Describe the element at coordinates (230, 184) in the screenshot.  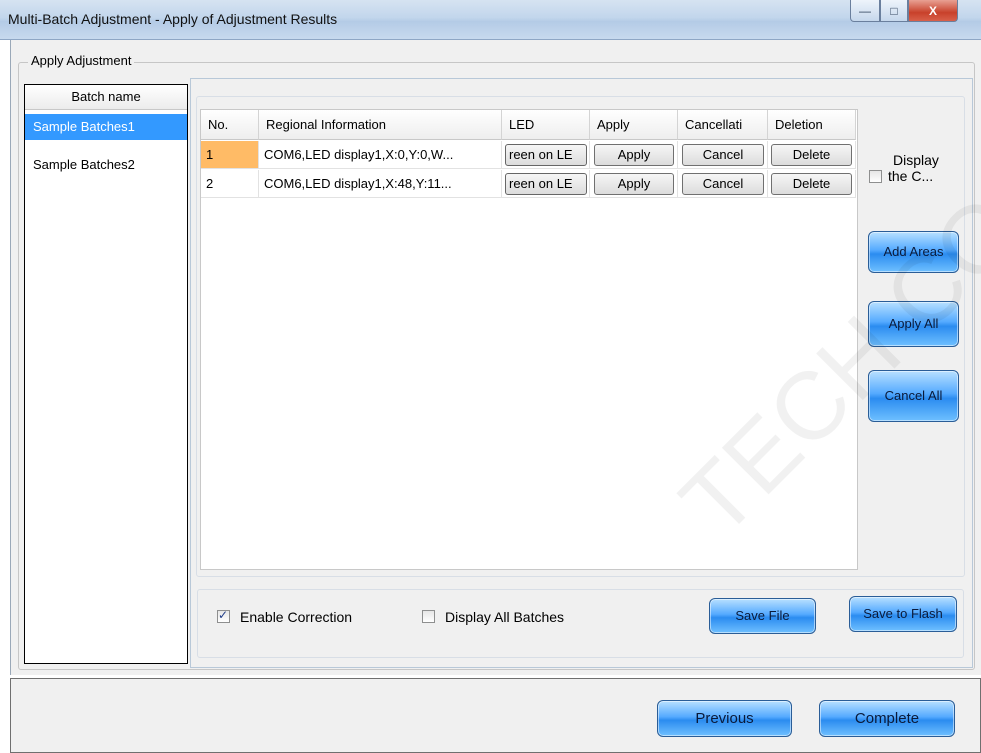
I see `table-row-2-no: 2` at that location.